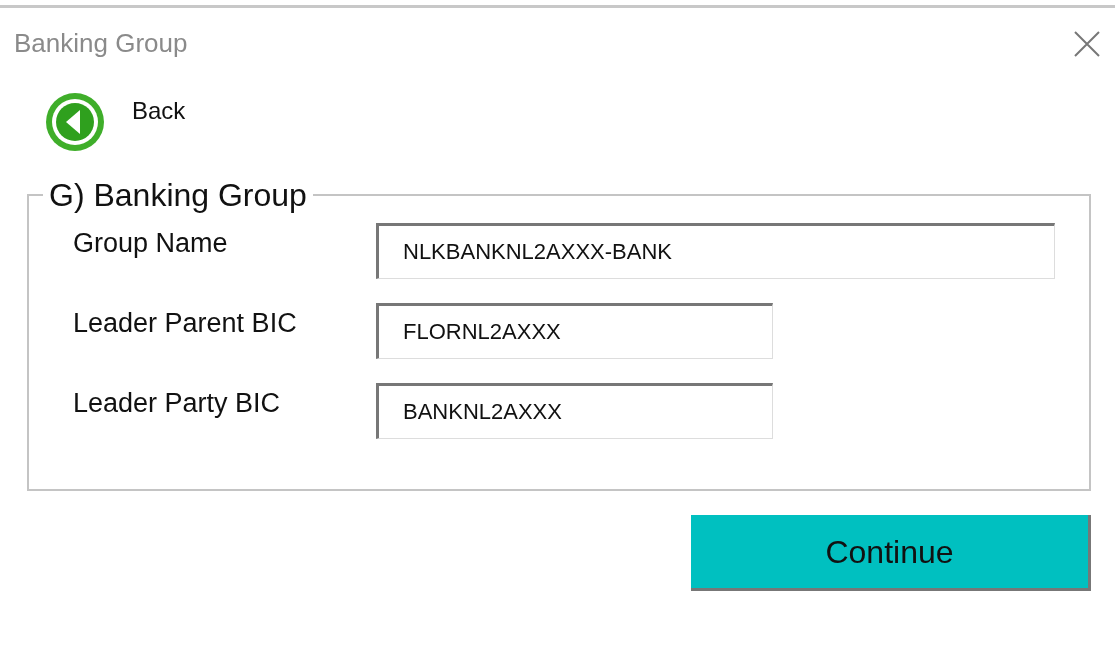 Image resolution: width=1115 pixels, height=651 pixels. I want to click on continue-button: Continue, so click(891, 553).